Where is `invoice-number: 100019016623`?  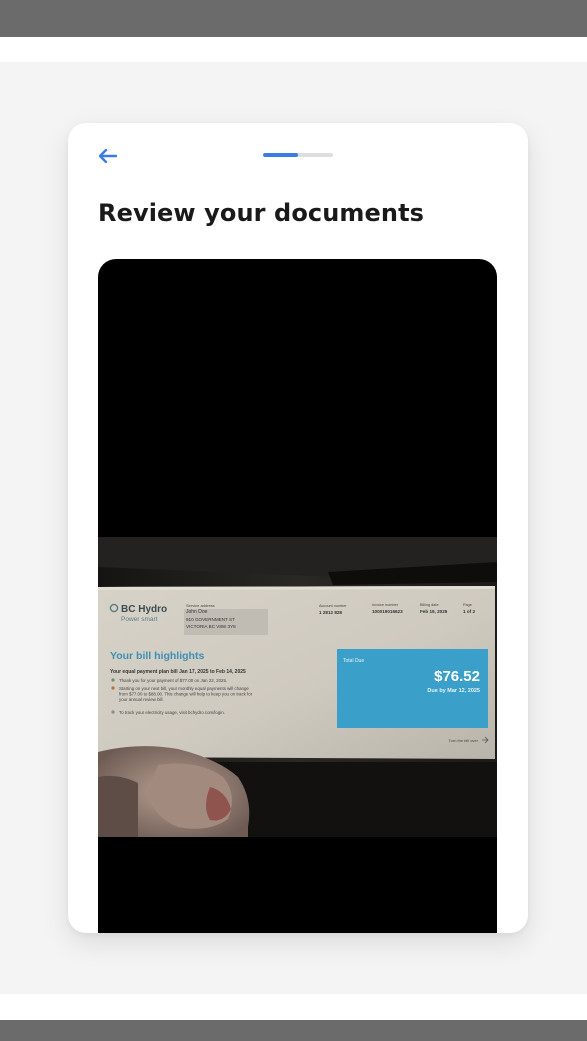
invoice-number: 100019016623 is located at coordinates (387, 611).